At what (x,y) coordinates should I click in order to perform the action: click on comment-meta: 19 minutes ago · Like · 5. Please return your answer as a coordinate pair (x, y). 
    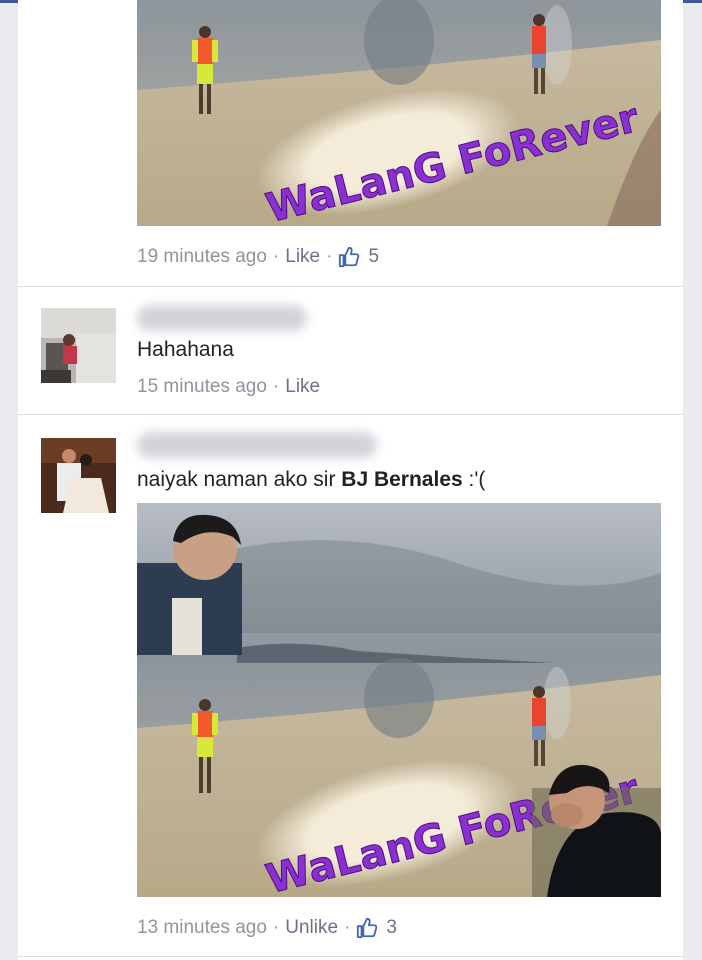
    Looking at the image, I should click on (258, 257).